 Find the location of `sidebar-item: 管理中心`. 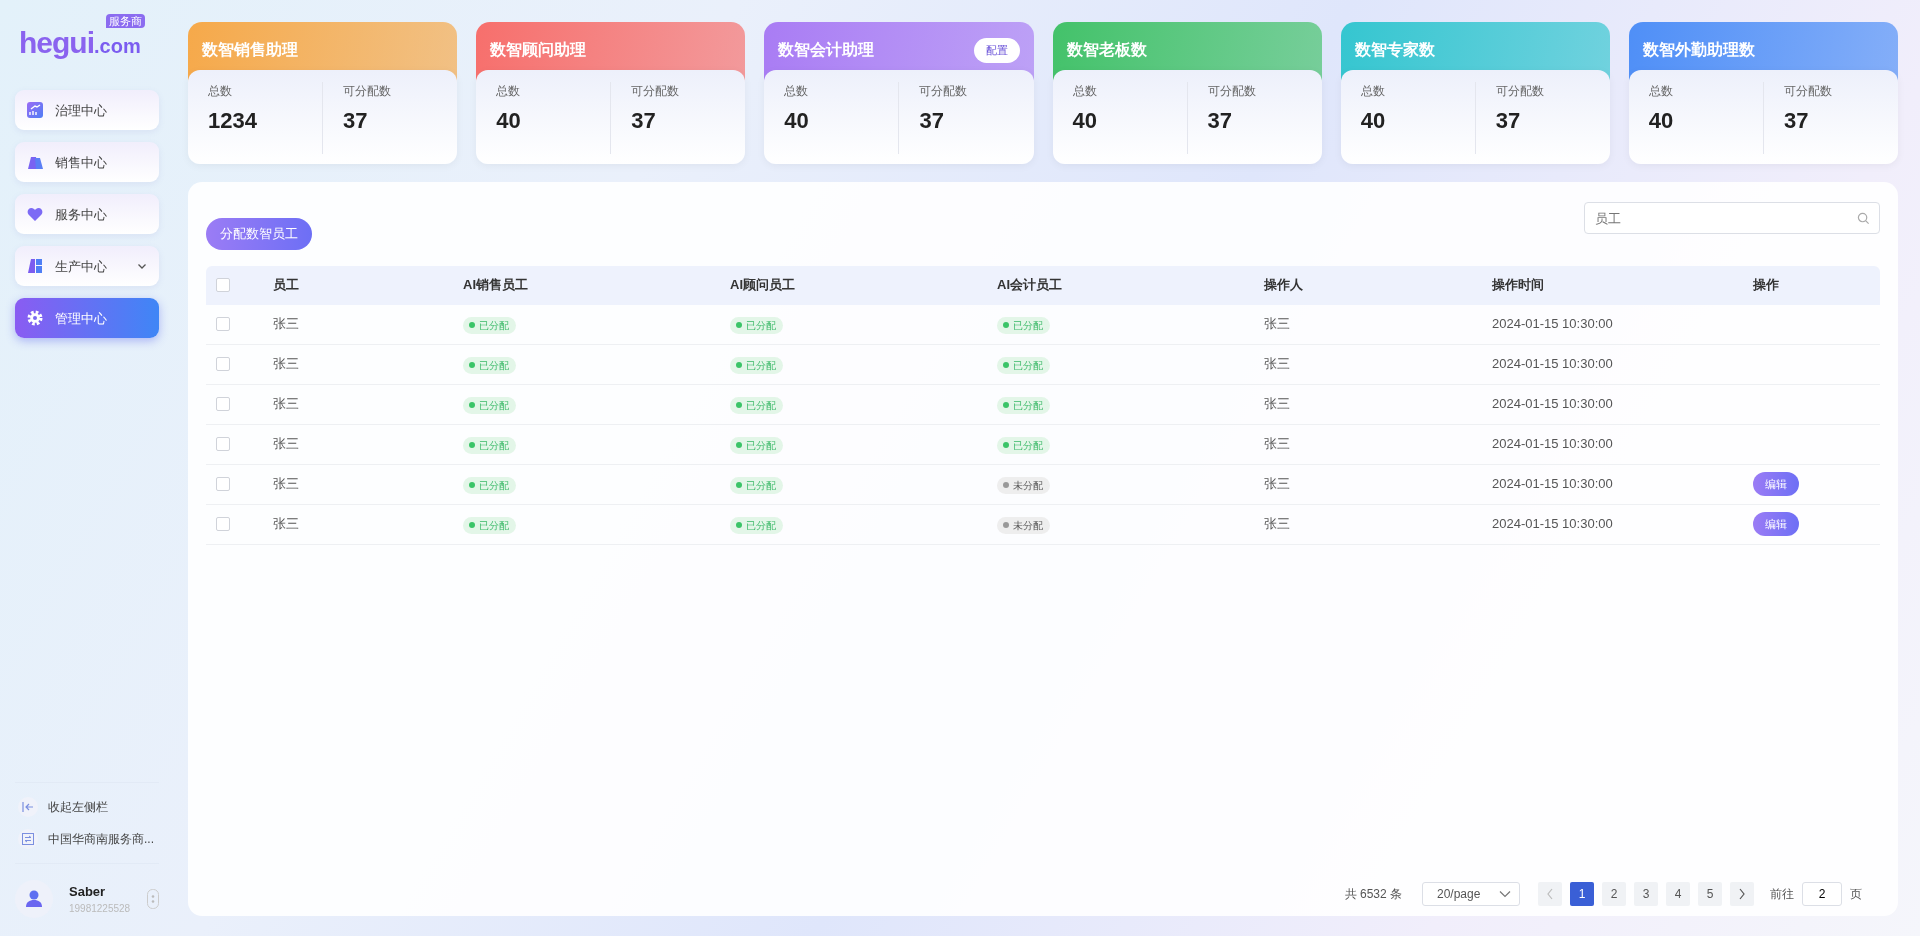

sidebar-item: 管理中心 is located at coordinates (87, 318).